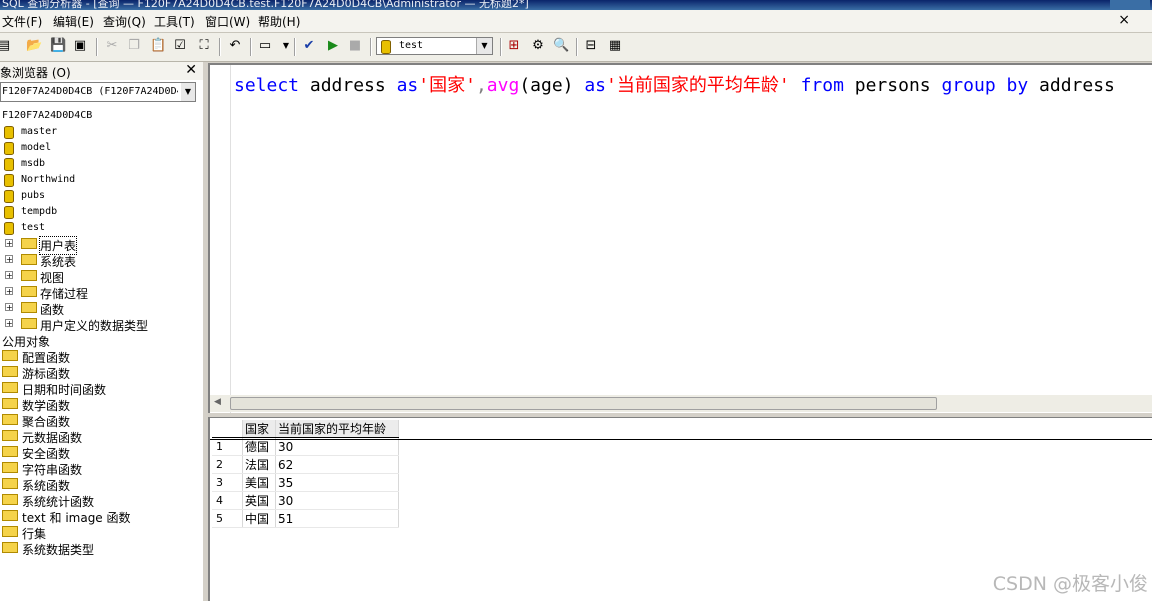 This screenshot has height=601, width=1152. I want to click on window-controls, so click(1130, 5).